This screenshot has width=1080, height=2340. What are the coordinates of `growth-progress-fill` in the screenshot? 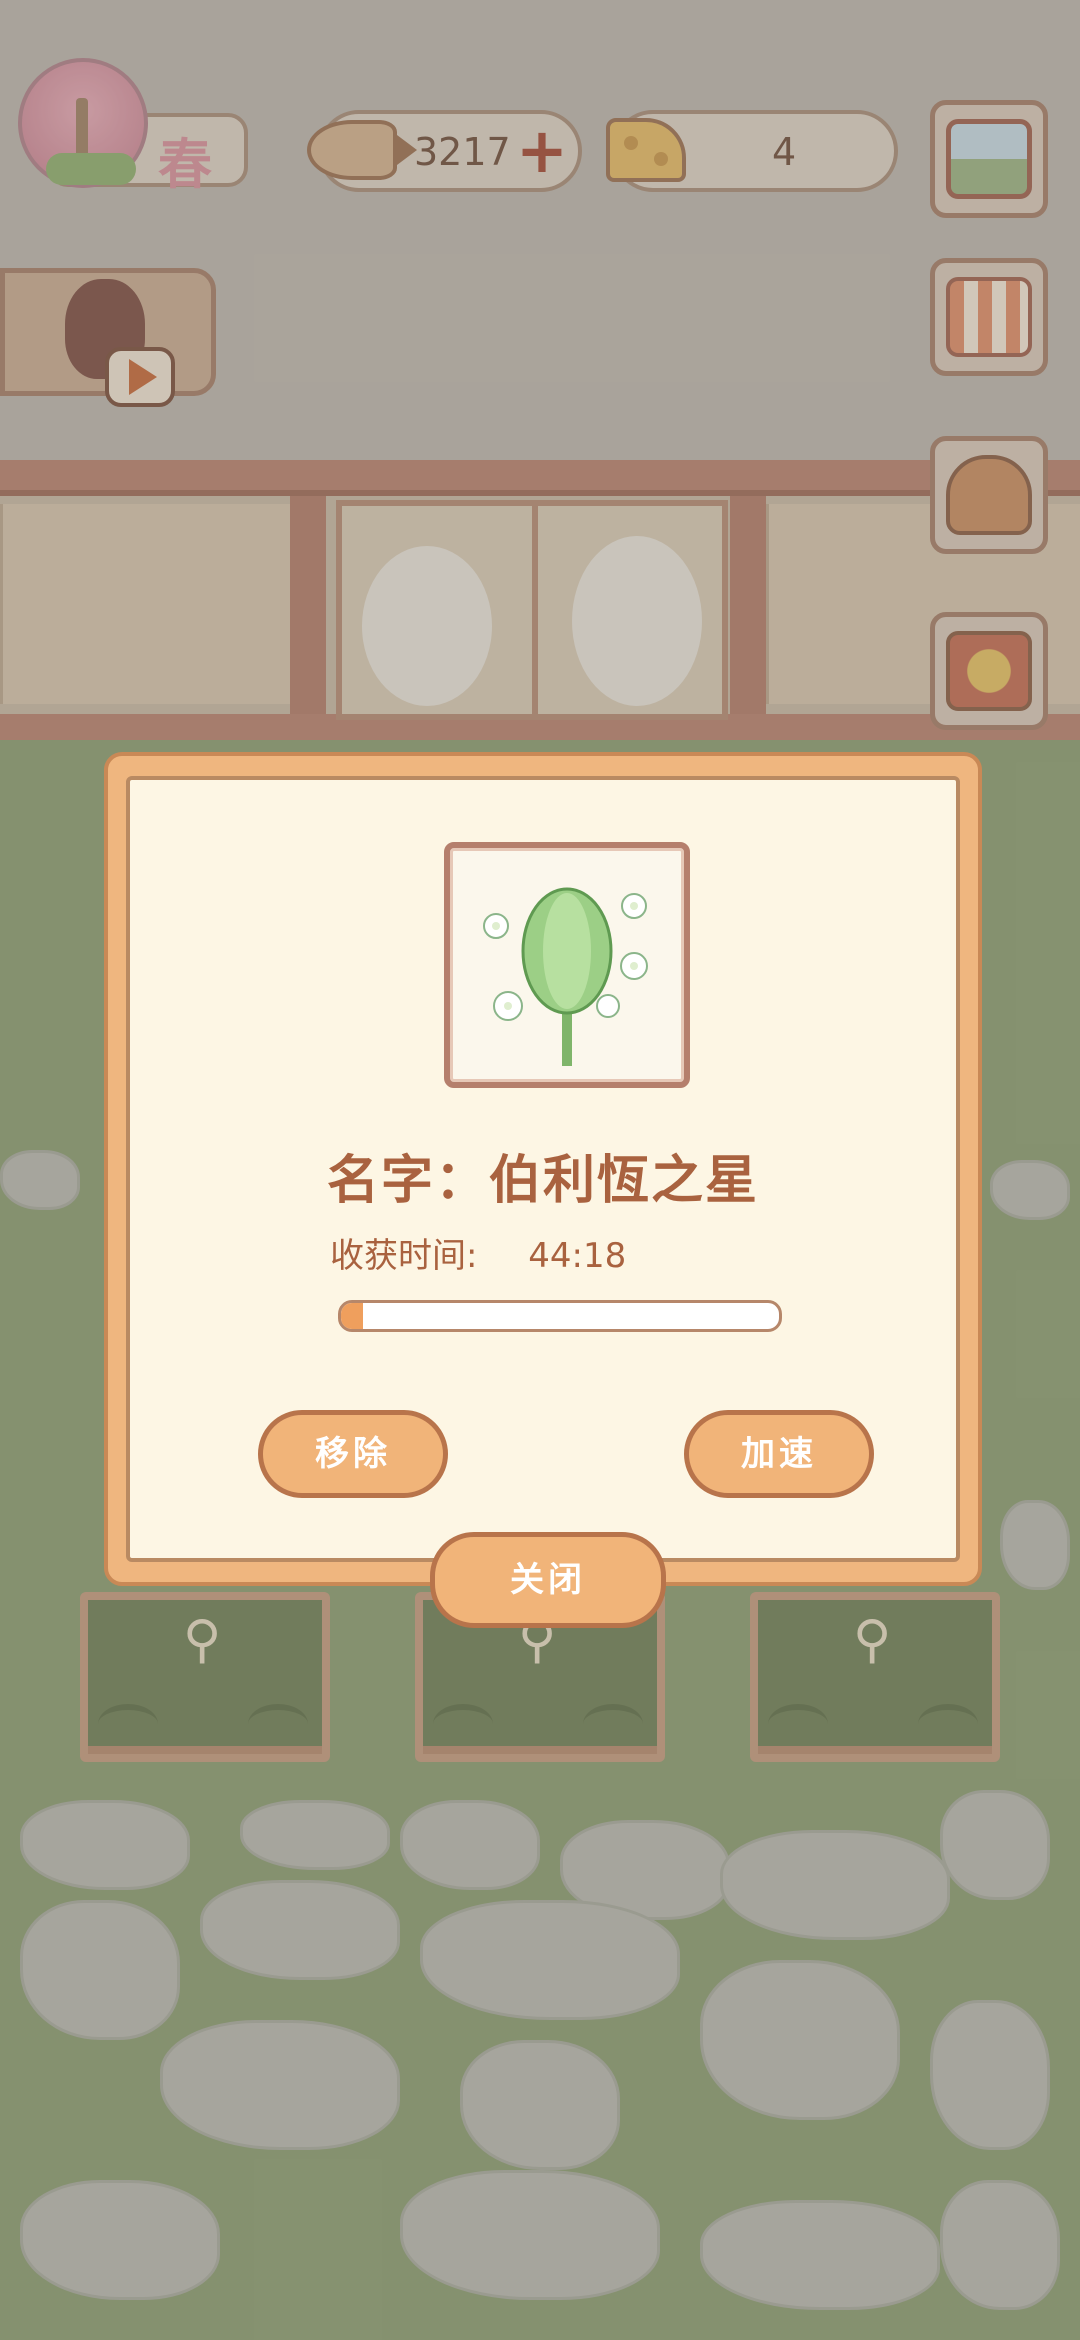 It's located at (352, 1316).